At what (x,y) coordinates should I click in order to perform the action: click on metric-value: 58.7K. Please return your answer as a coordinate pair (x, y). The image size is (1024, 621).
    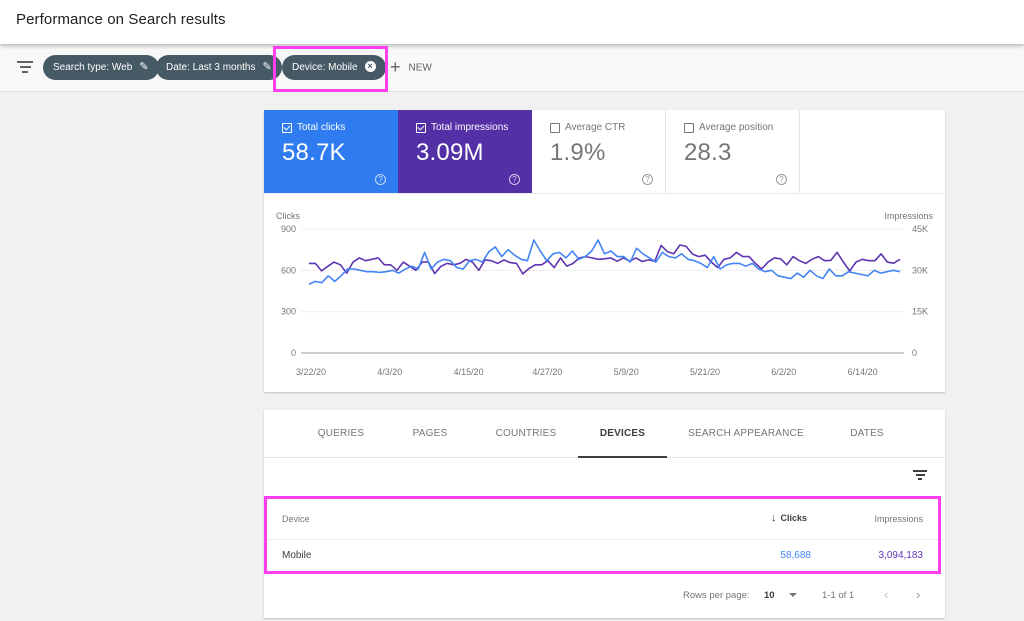
    Looking at the image, I should click on (314, 152).